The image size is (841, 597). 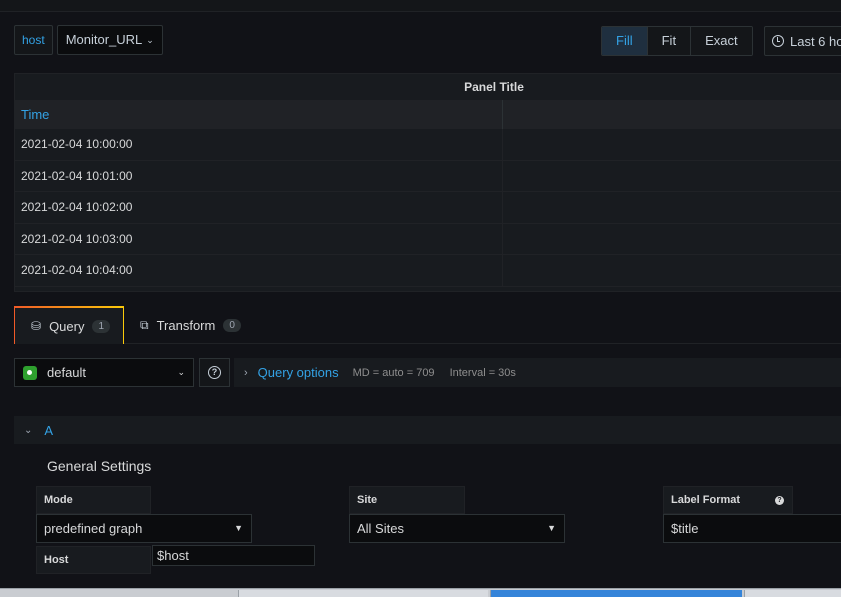 I want to click on table-cell-time: 2021-02-04 10:03:00, so click(x=259, y=238).